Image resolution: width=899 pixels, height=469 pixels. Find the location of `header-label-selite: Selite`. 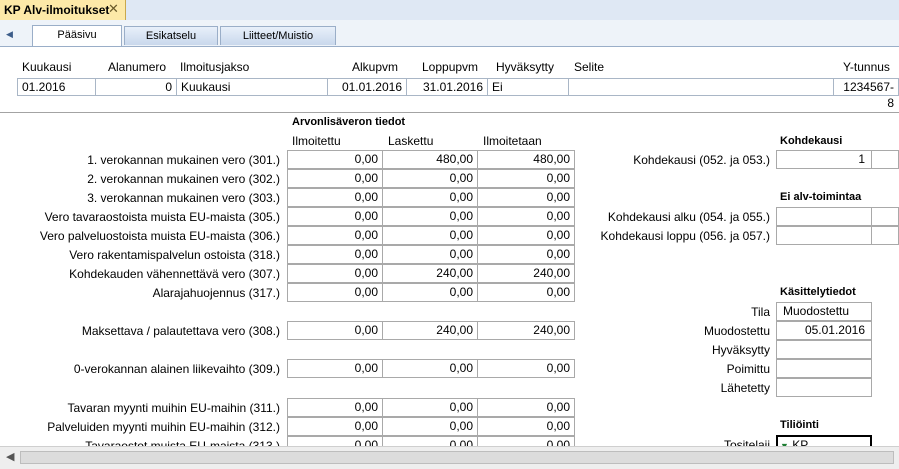

header-label-selite: Selite is located at coordinates (589, 67).